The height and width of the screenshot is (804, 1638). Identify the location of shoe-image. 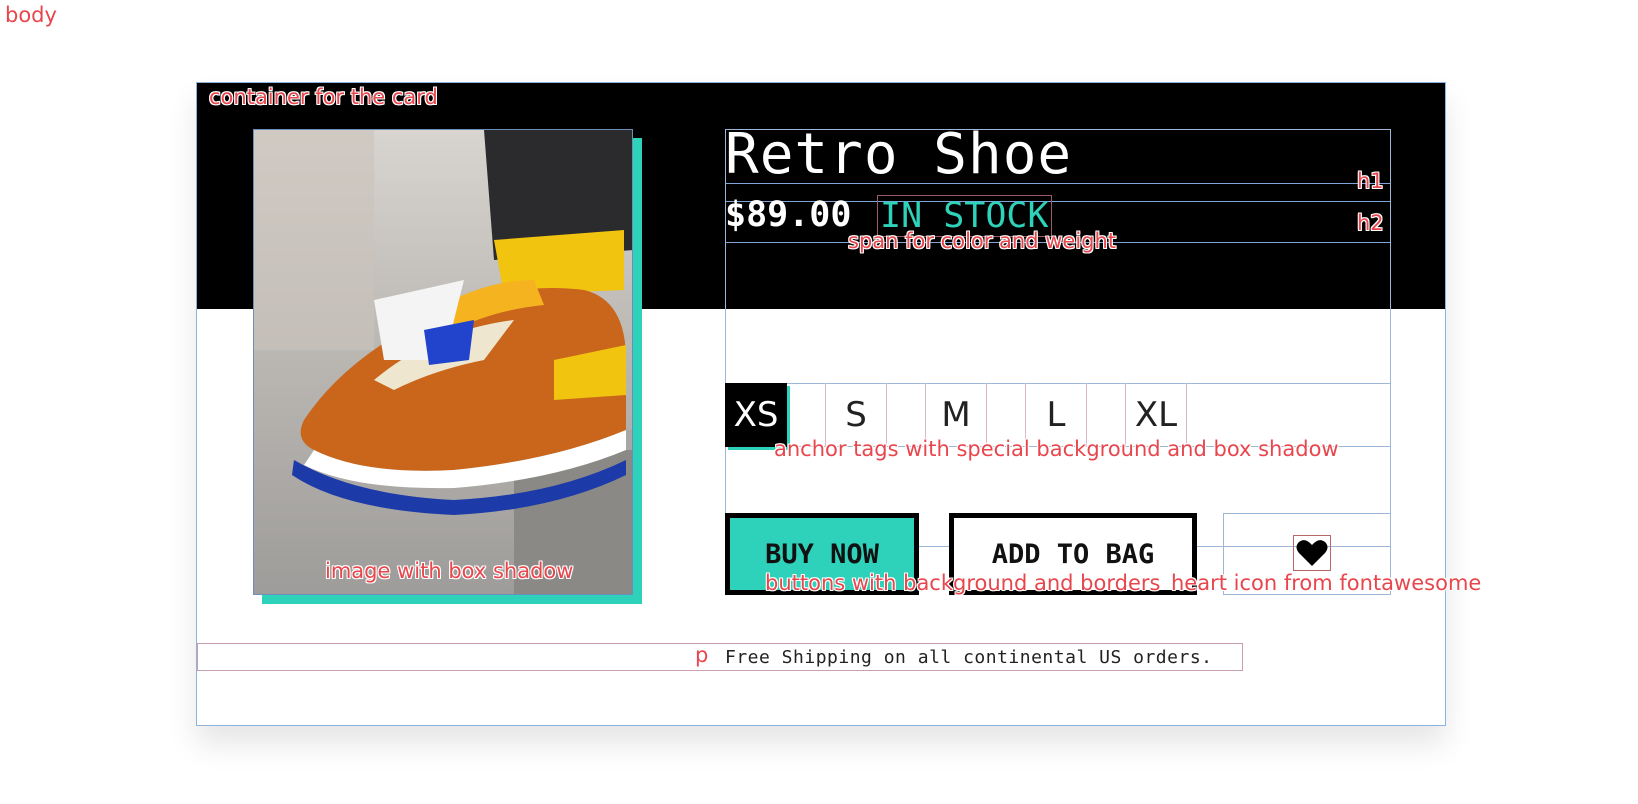
(443, 362).